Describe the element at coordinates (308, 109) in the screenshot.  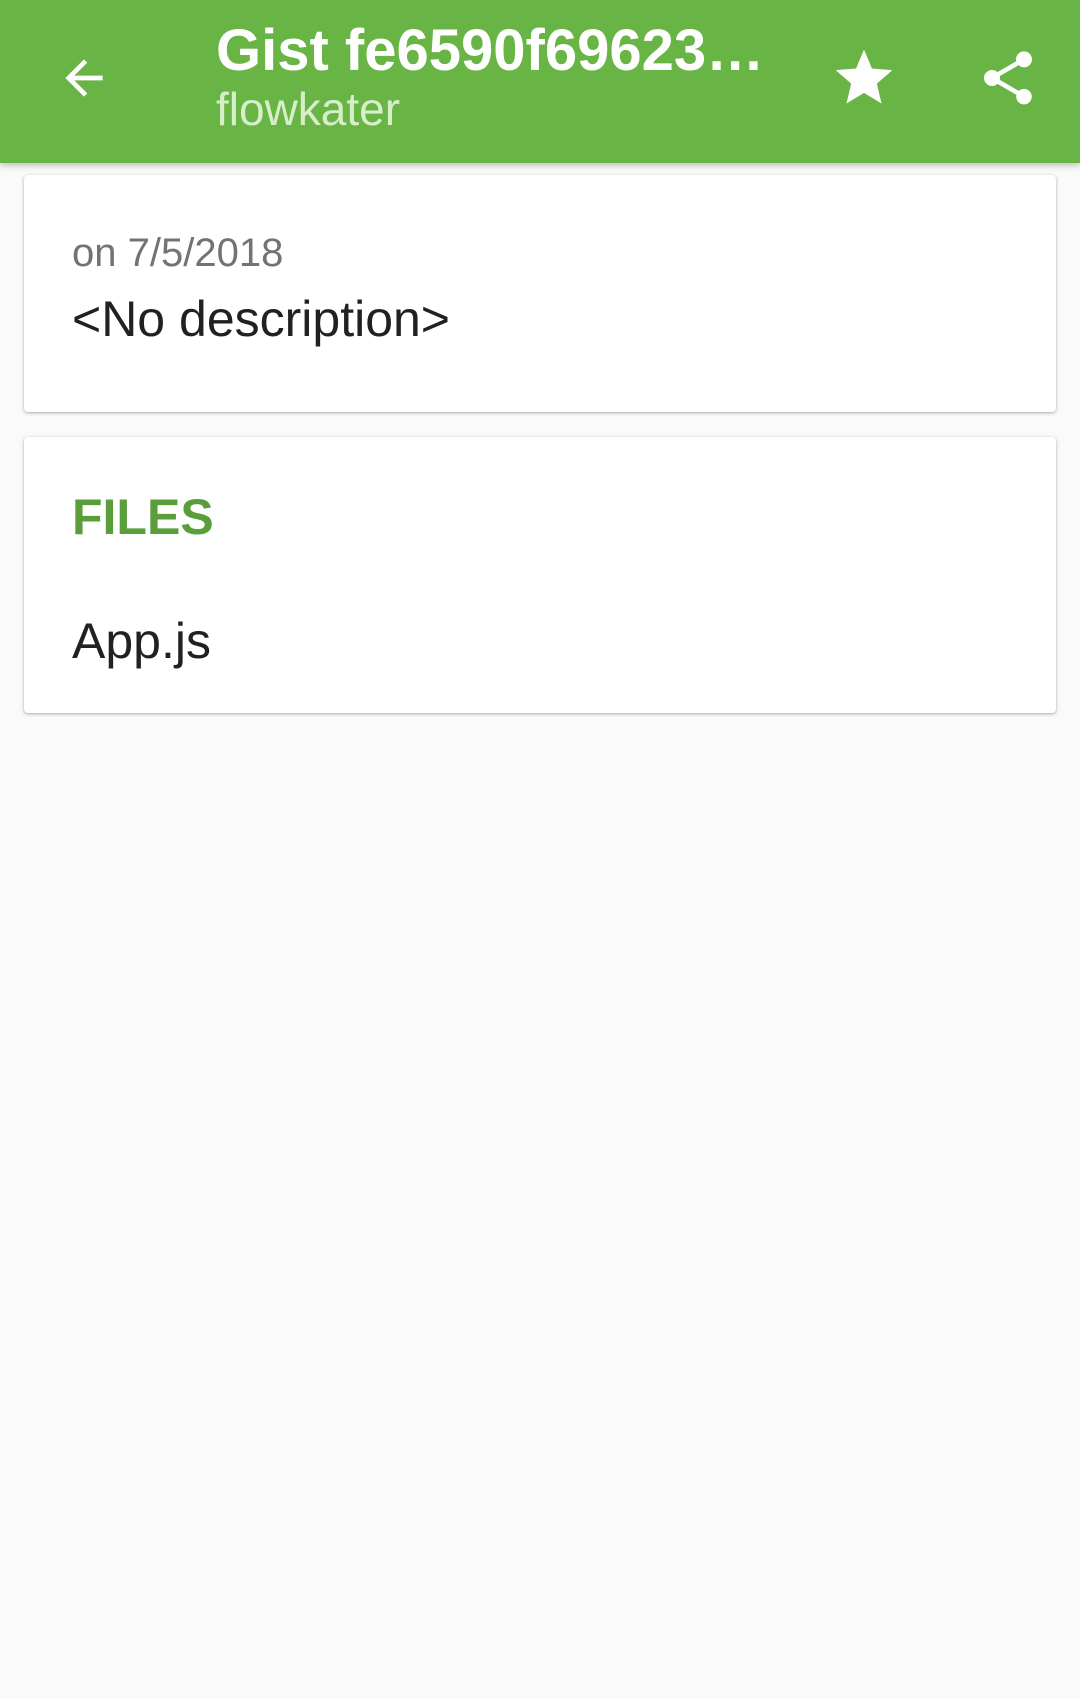
I see `gist-owner: flowkater` at that location.